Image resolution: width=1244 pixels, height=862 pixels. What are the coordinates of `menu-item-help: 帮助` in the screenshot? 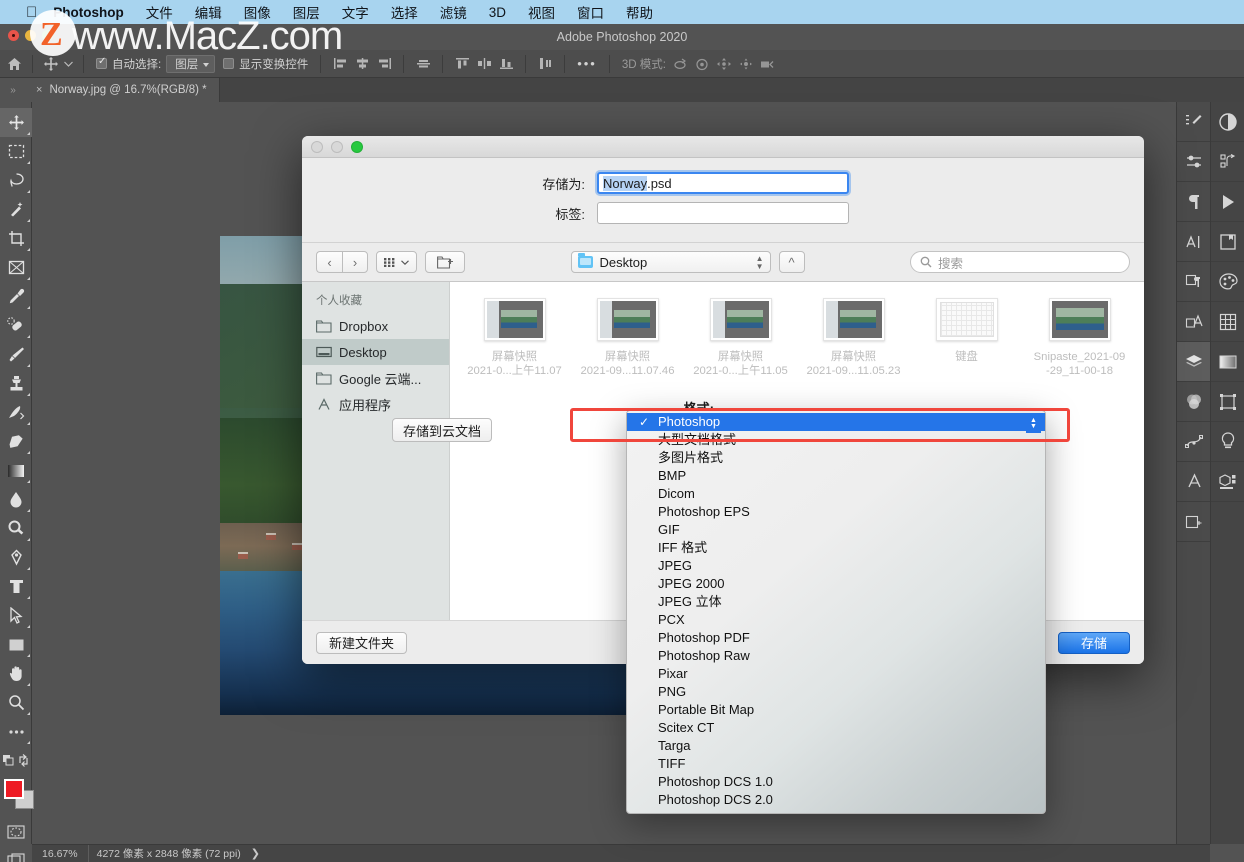 It's located at (639, 12).